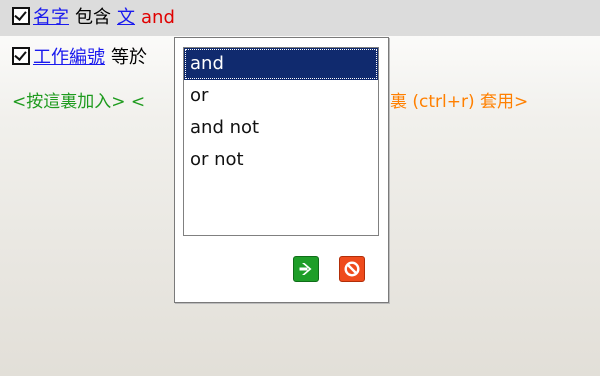 The width and height of the screenshot is (600, 376). I want to click on row2-checkbox, so click(21, 56).